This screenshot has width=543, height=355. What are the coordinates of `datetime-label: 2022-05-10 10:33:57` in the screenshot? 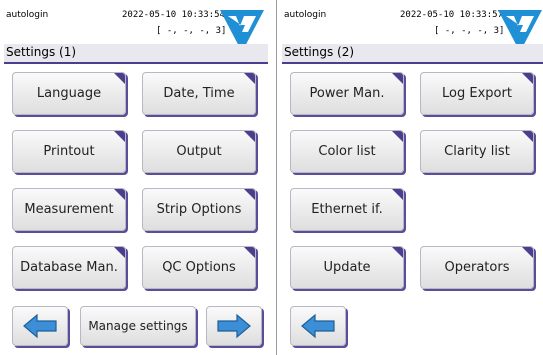 It's located at (451, 15).